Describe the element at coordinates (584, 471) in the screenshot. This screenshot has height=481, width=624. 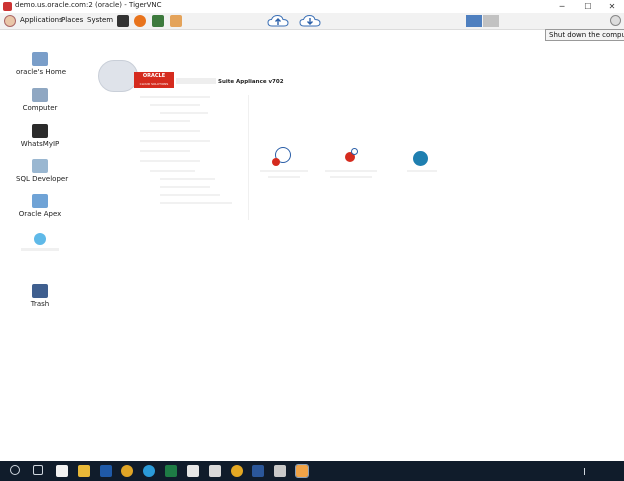
I see `show-desktop-button` at that location.